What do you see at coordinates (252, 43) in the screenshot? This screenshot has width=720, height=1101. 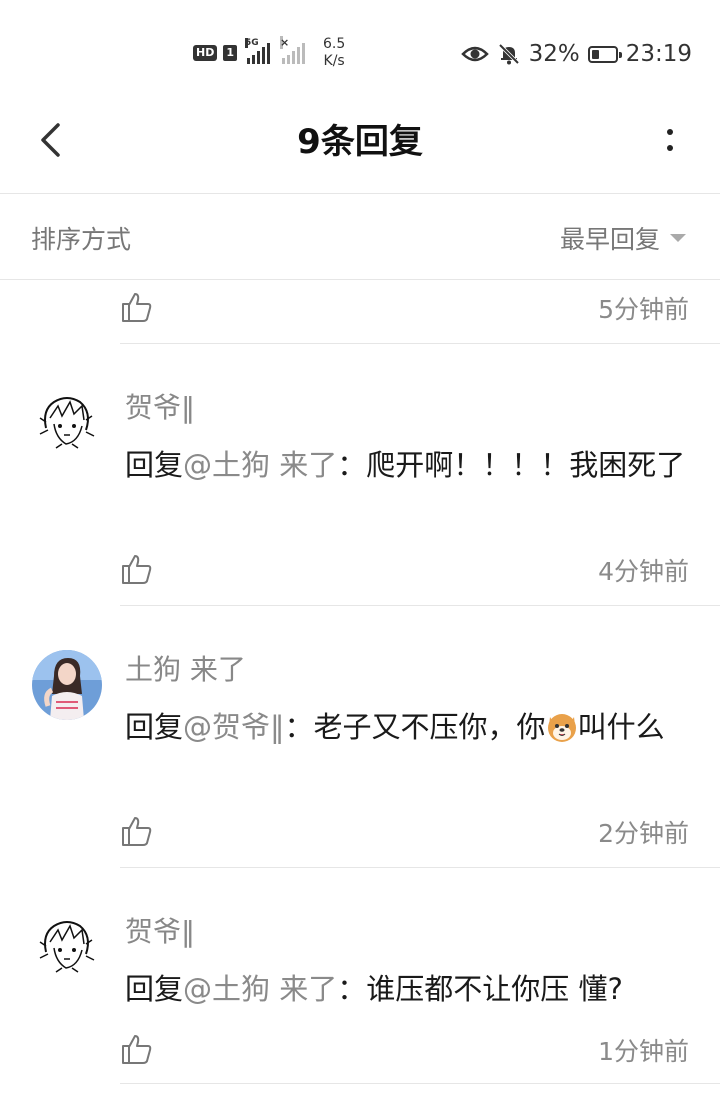 I see `network-type: 5G` at bounding box center [252, 43].